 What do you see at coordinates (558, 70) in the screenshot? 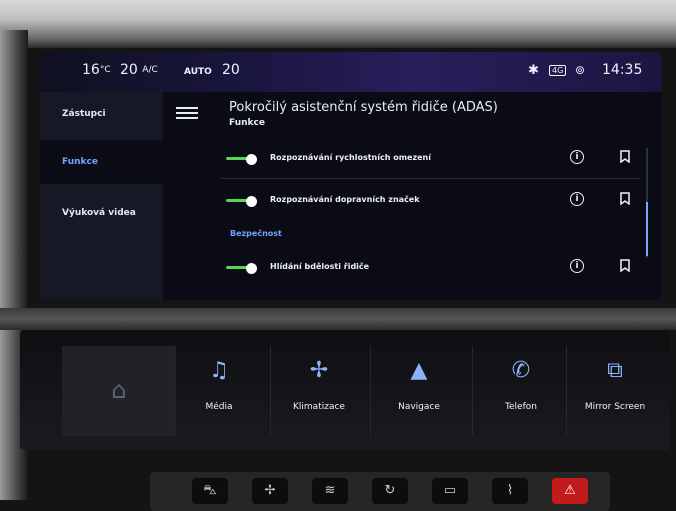
I see `network-status: 4G` at bounding box center [558, 70].